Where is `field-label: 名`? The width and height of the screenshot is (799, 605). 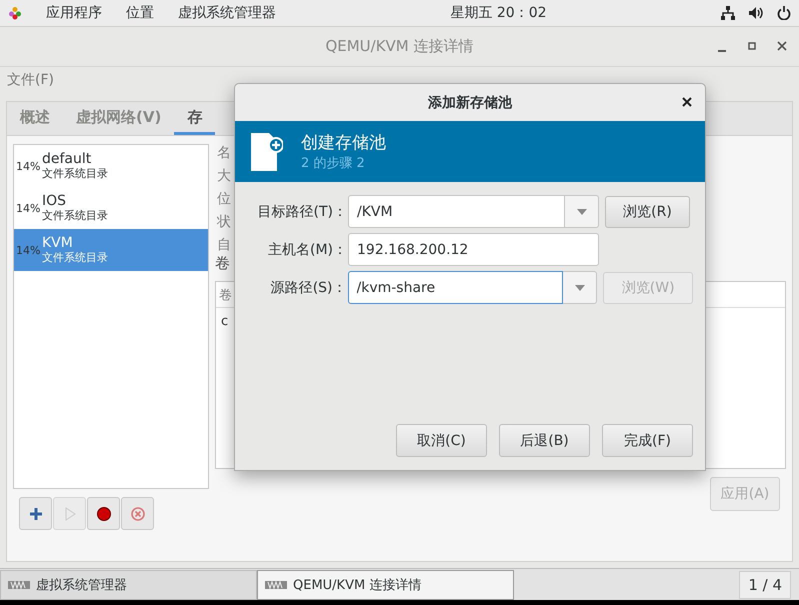
field-label: 名 is located at coordinates (224, 153).